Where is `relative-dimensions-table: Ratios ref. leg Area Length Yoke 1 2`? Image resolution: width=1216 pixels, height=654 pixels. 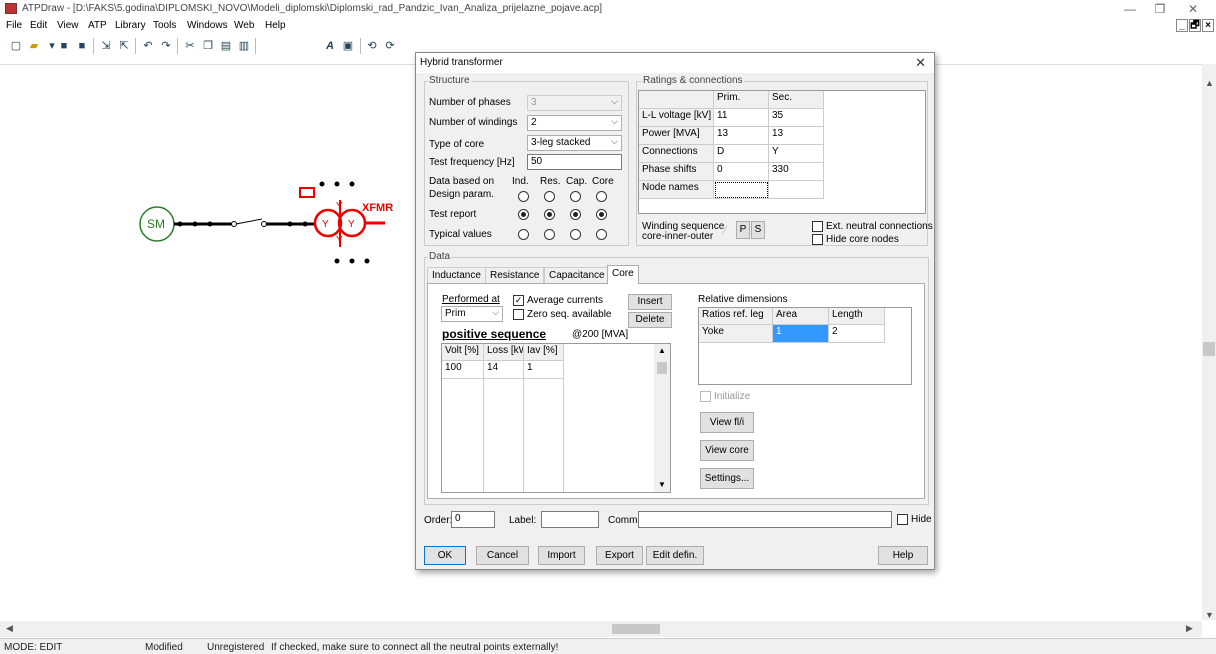
relative-dimensions-table: Ratios ref. leg Area Length Yoke 1 2 is located at coordinates (805, 346).